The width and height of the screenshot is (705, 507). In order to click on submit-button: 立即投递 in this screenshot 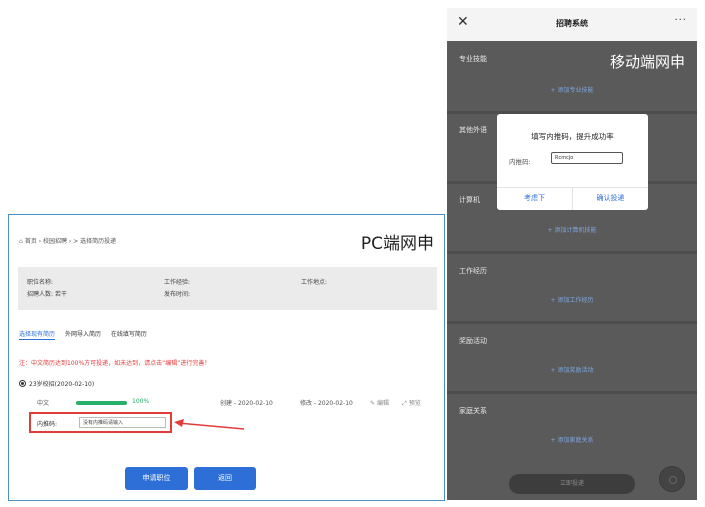, I will do `click(572, 484)`.